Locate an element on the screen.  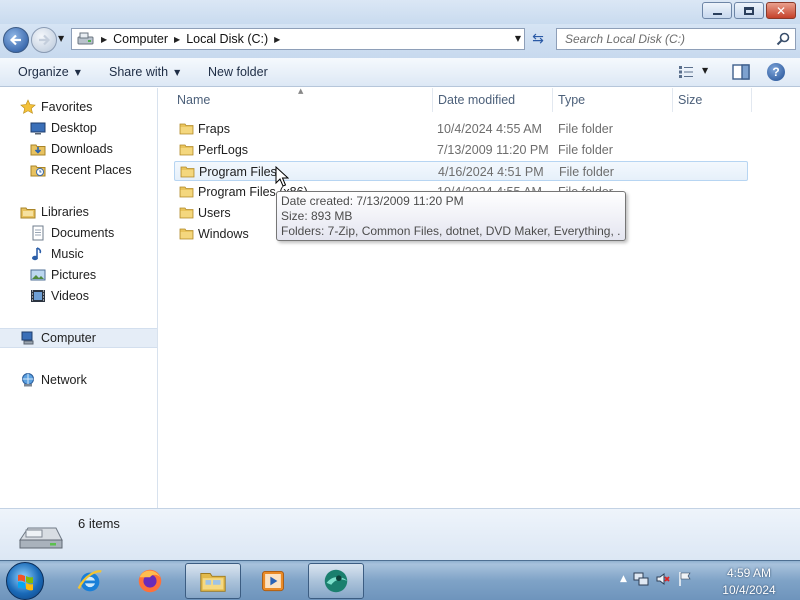
file-name: Users is located at coordinates (214, 213).